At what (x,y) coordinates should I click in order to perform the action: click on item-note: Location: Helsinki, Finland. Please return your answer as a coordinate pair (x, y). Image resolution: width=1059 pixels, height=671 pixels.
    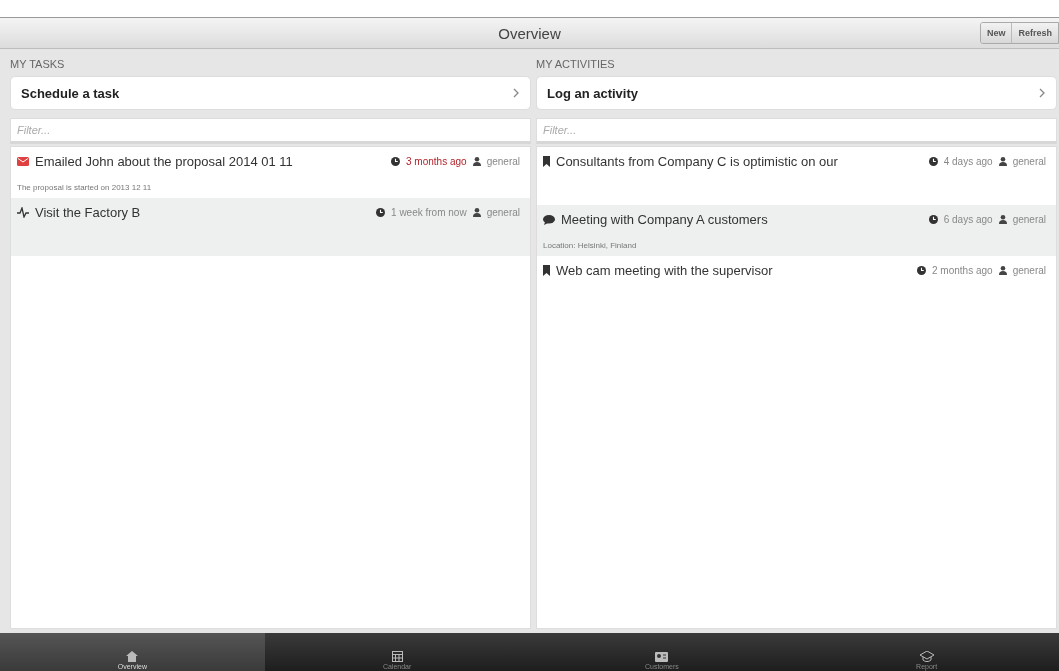
    Looking at the image, I should click on (590, 245).